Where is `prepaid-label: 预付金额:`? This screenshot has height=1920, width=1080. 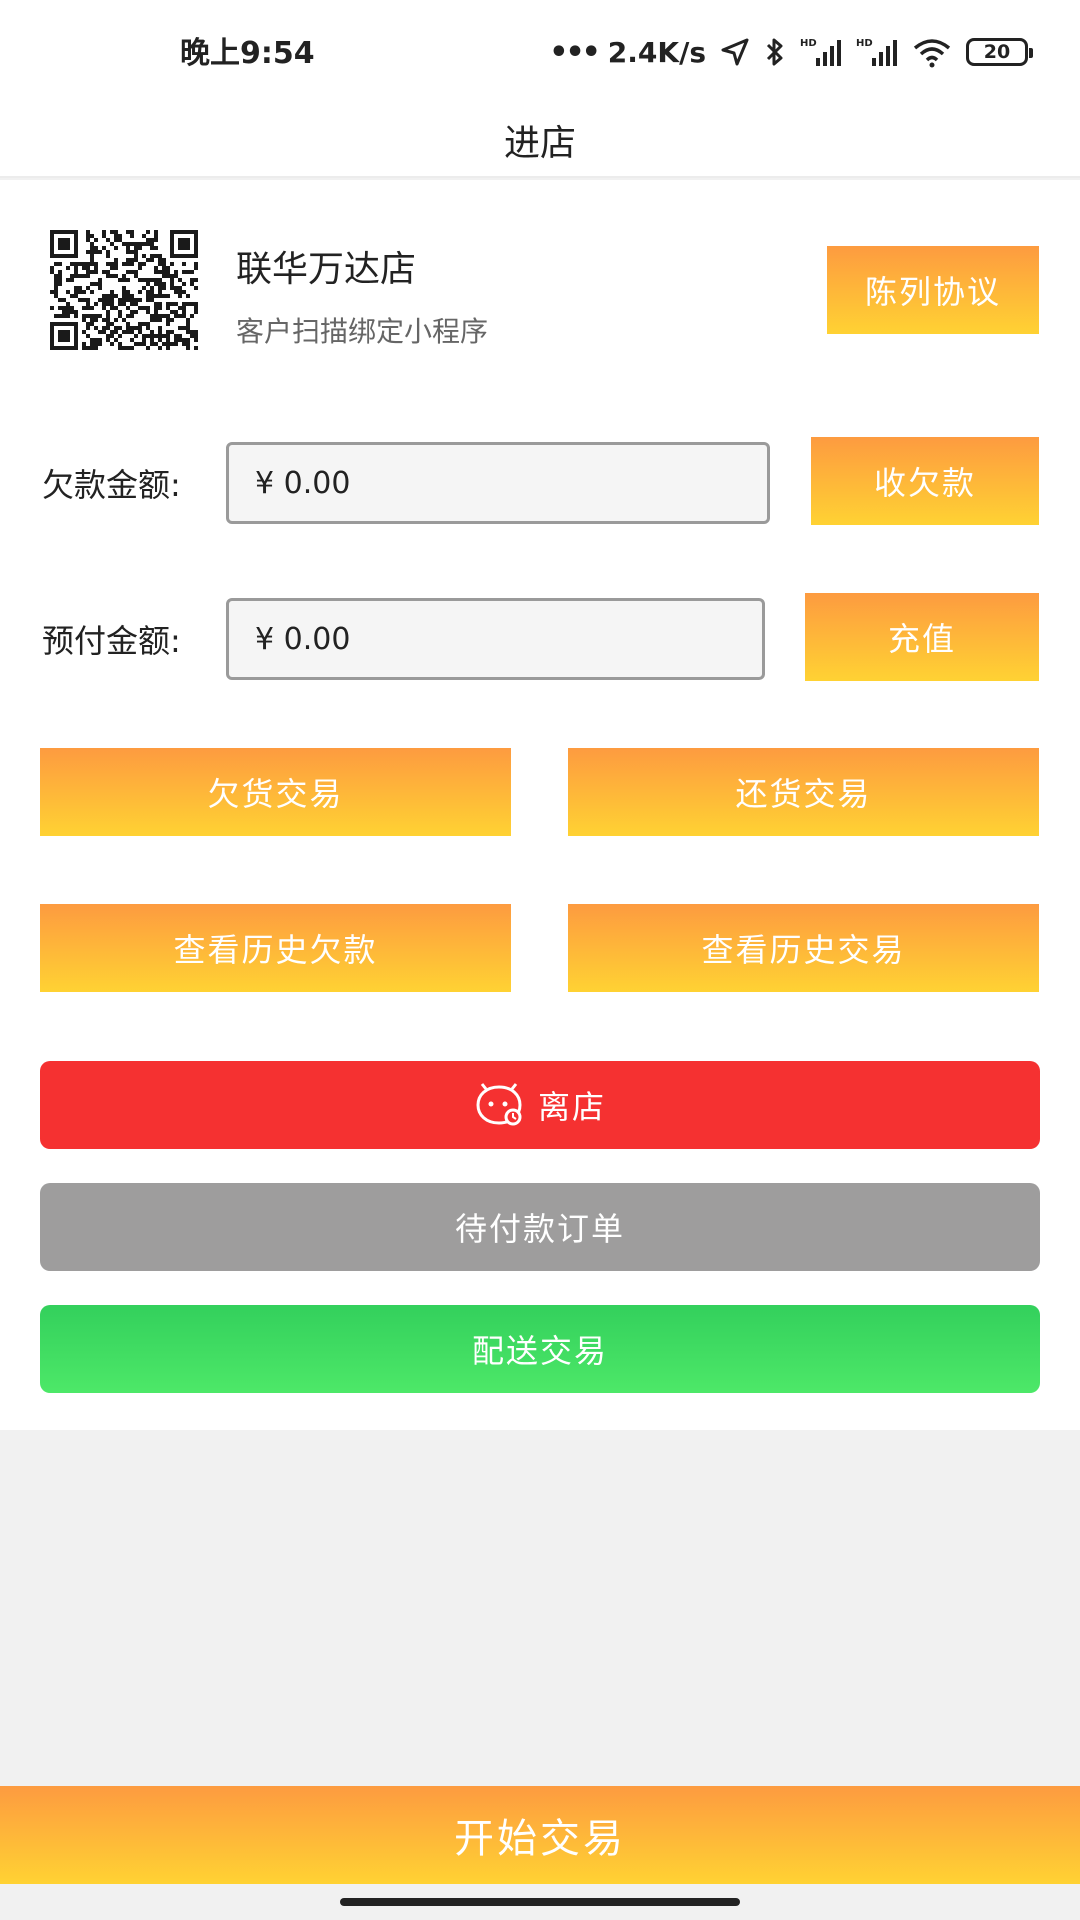
prepaid-label: 预付金额: is located at coordinates (111, 641).